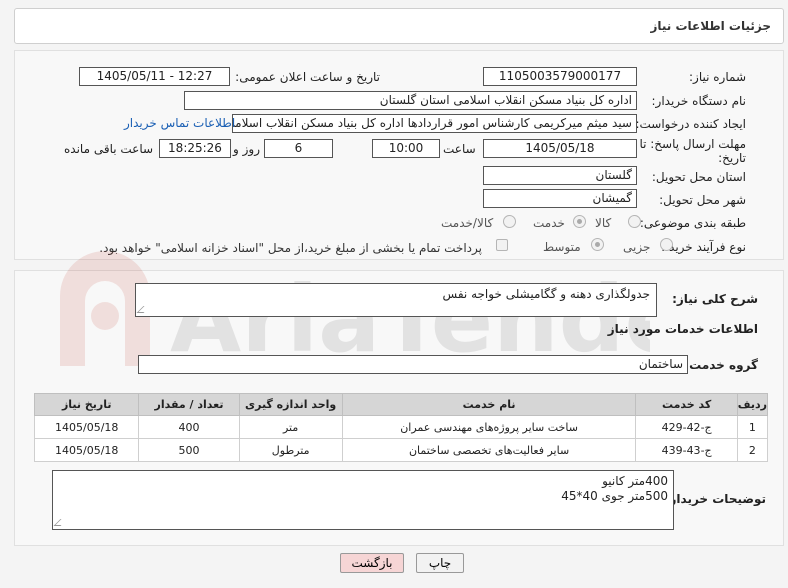 The width and height of the screenshot is (788, 588). What do you see at coordinates (597, 244) in the screenshot?
I see `process-radio-medium` at bounding box center [597, 244].